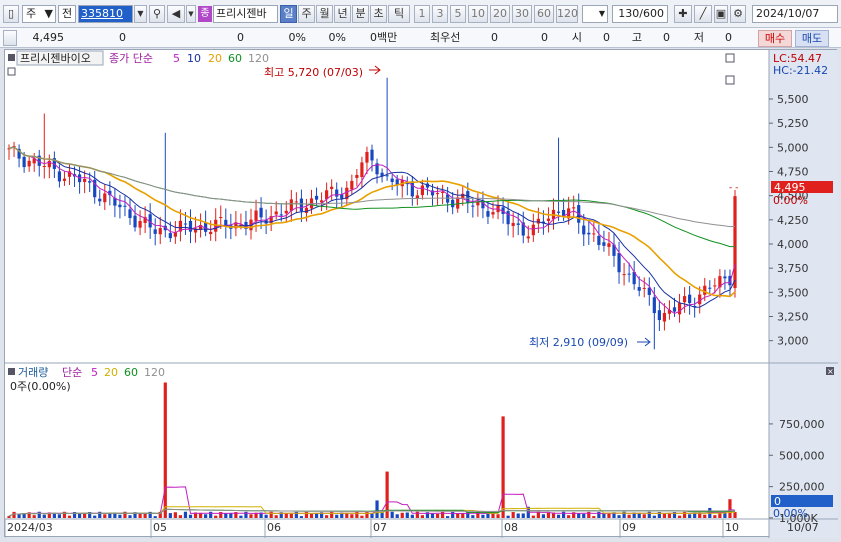 Image resolution: width=841 pixels, height=542 pixels. What do you see at coordinates (176, 14) in the screenshot?
I see `speaker-icon: ◀` at bounding box center [176, 14].